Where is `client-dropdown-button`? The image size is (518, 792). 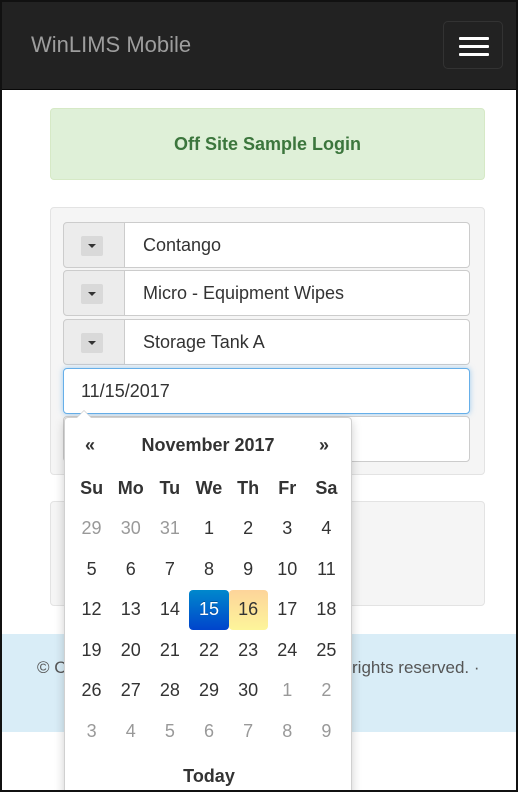
client-dropdown-button is located at coordinates (94, 245).